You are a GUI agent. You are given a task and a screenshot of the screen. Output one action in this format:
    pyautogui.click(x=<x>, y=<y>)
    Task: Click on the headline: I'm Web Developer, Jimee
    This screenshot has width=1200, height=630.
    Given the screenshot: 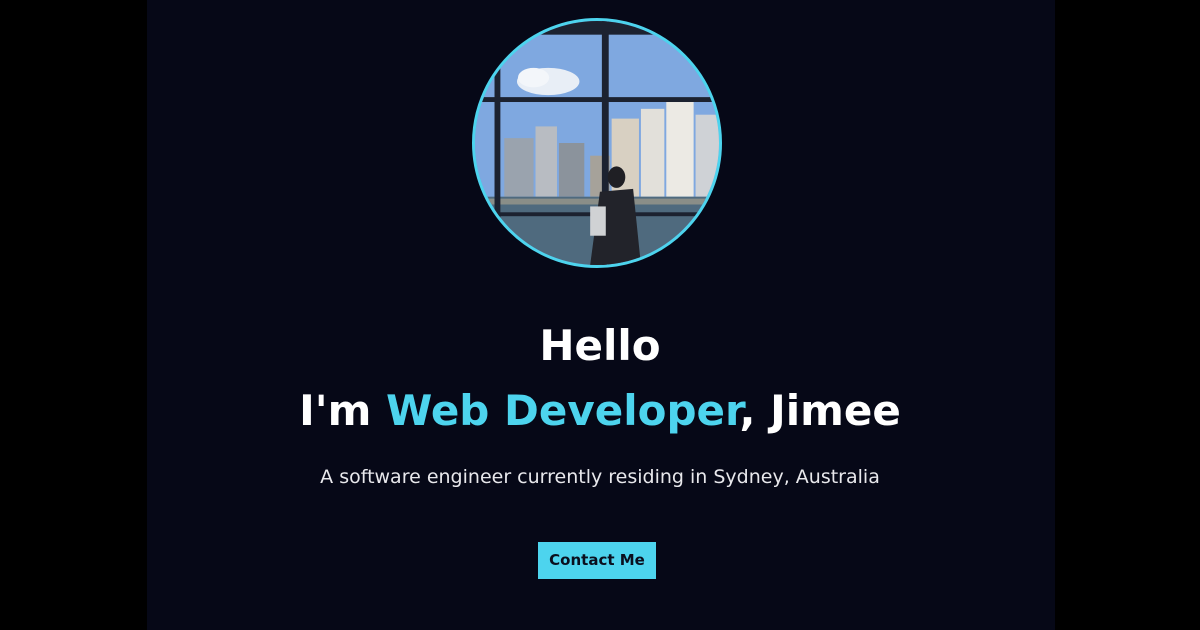 What is the action you would take?
    pyautogui.click(x=600, y=411)
    